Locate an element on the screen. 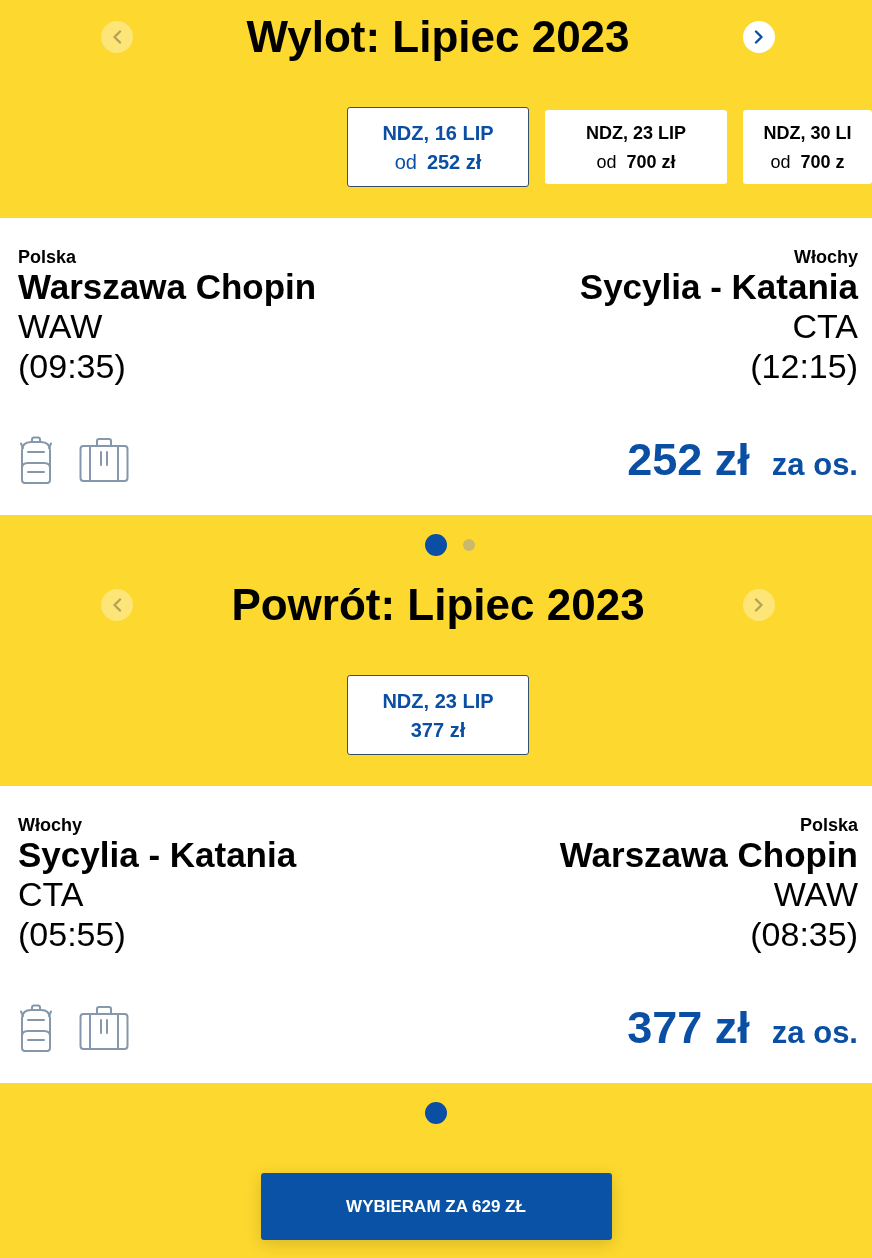 The image size is (872, 1258). flight-time: (05:55) is located at coordinates (72, 934).